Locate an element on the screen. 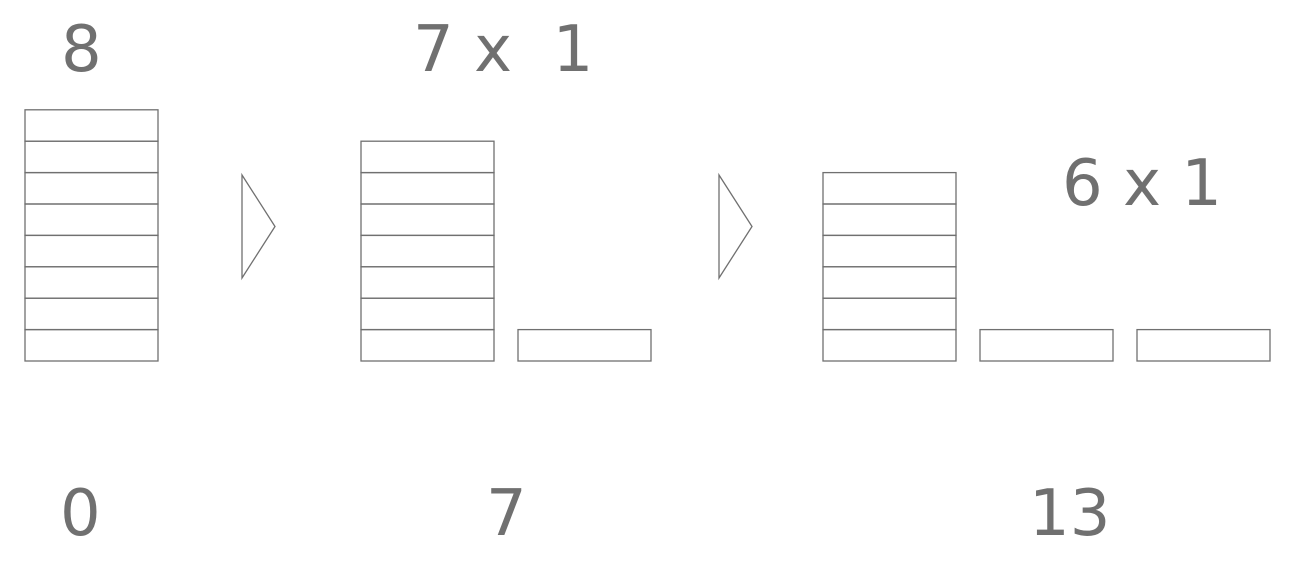 The height and width of the screenshot is (572, 1296). stage-1-top-label: 8 is located at coordinates (81, 50).